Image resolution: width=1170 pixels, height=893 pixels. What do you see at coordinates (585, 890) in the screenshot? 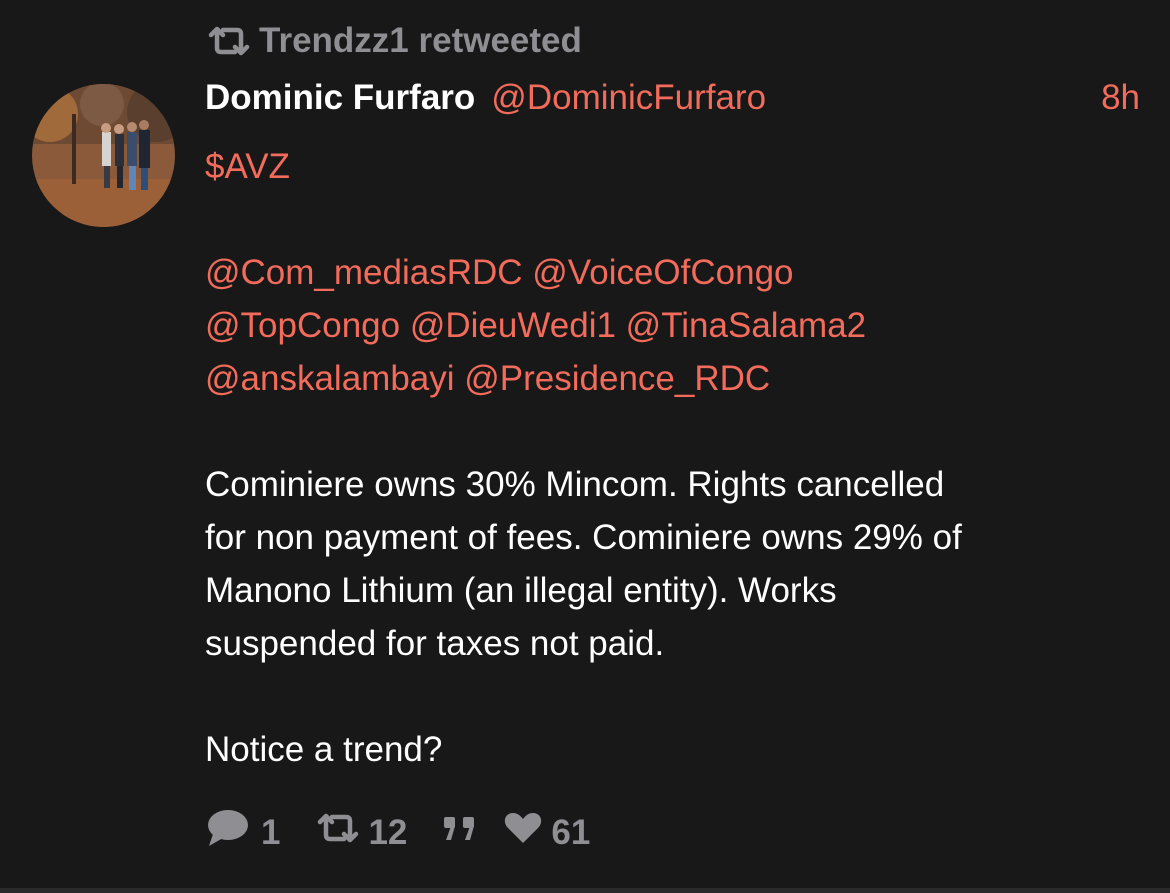
I see `divider` at bounding box center [585, 890].